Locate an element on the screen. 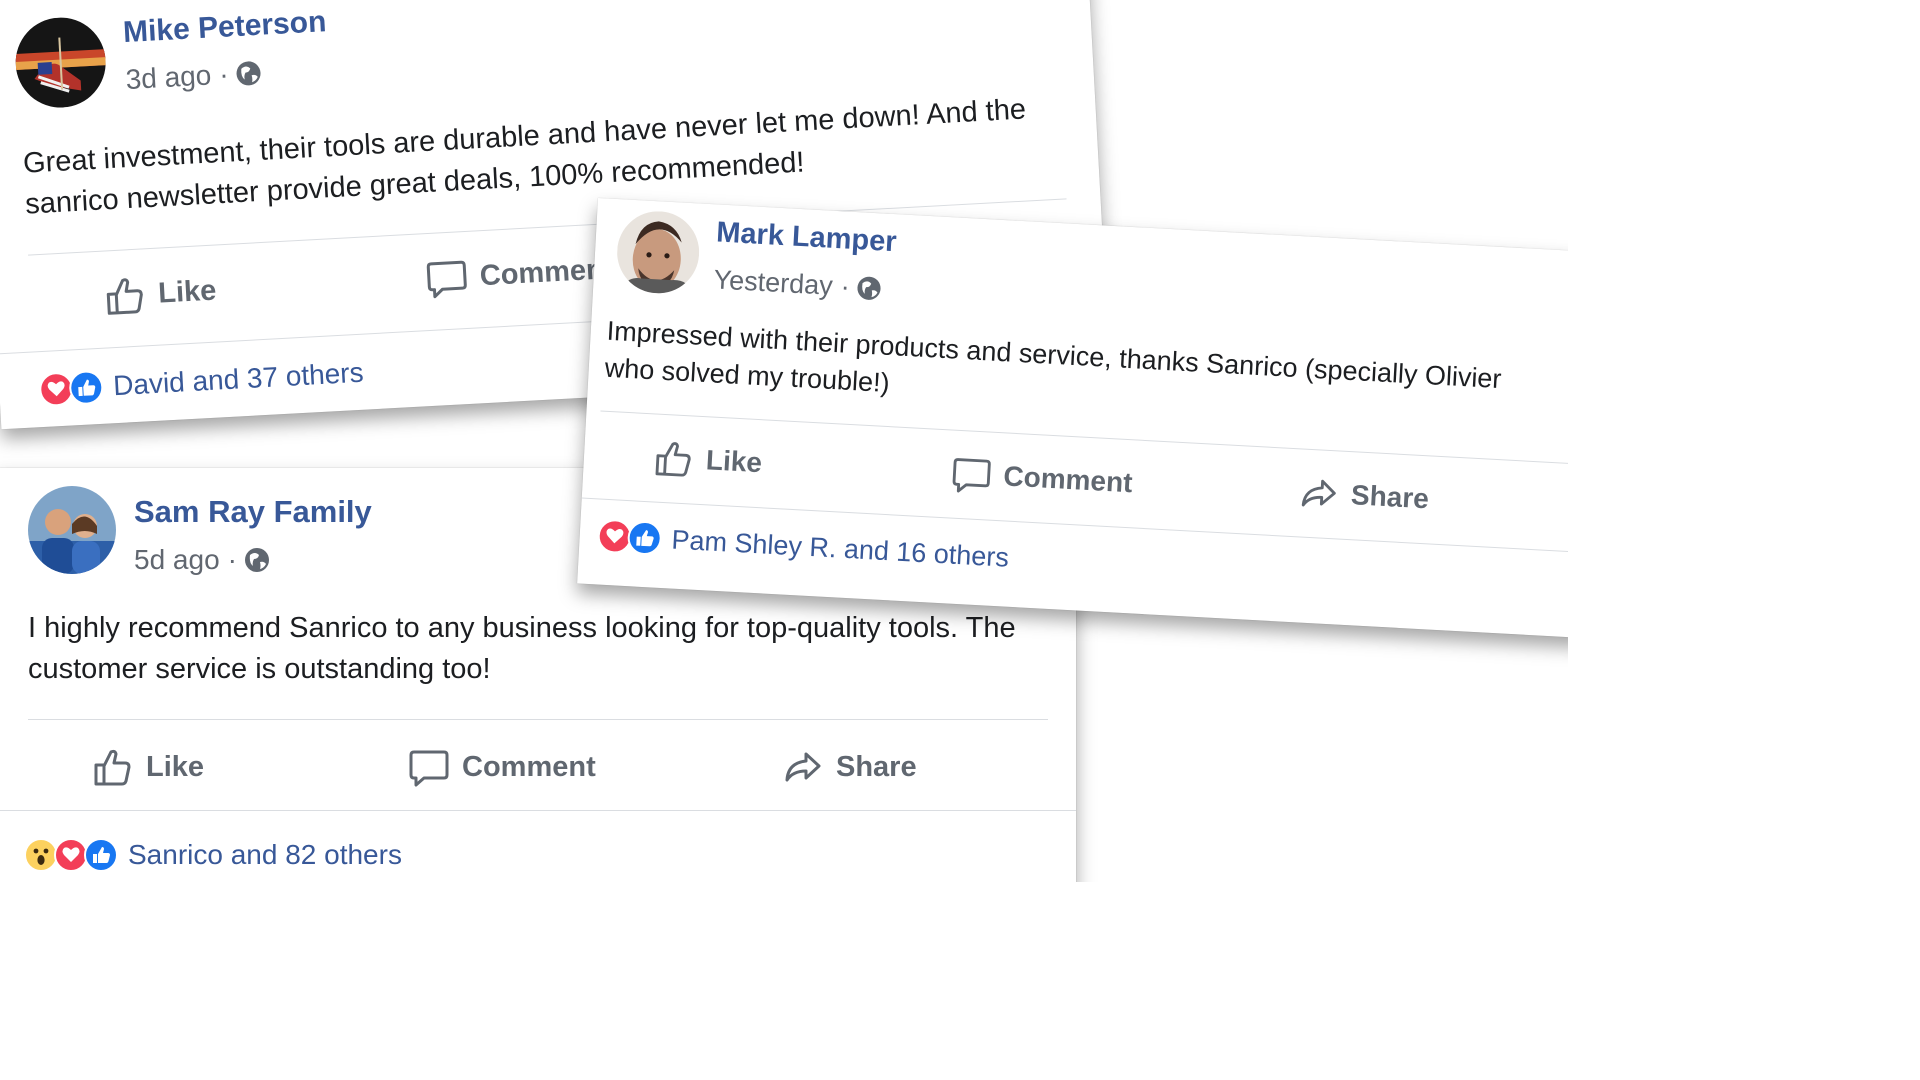 This screenshot has width=1920, height=1080. reaction-summary: Sanrico and 82 others is located at coordinates (213, 855).